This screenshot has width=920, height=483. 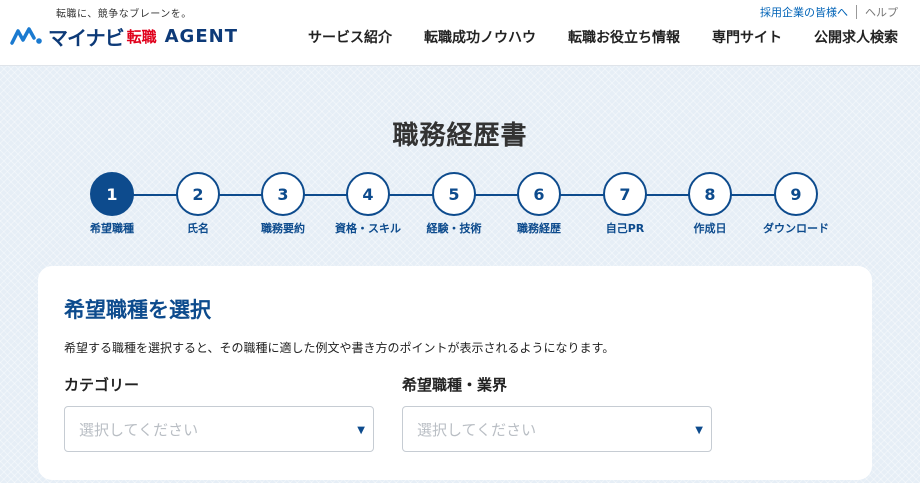 I want to click on step-4: 4 資格・スキル, so click(x=368, y=204).